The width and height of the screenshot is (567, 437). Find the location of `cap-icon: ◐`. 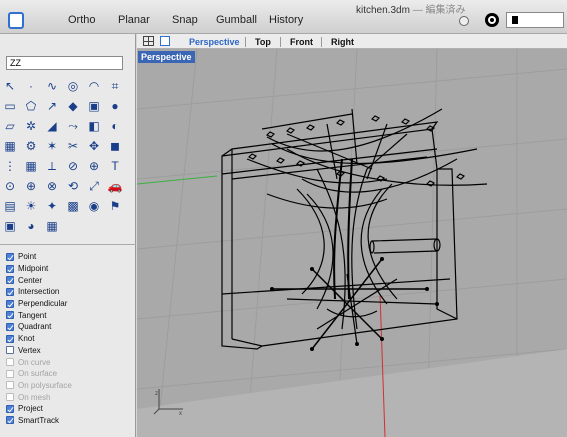

cap-icon: ◐ is located at coordinates (115, 126).